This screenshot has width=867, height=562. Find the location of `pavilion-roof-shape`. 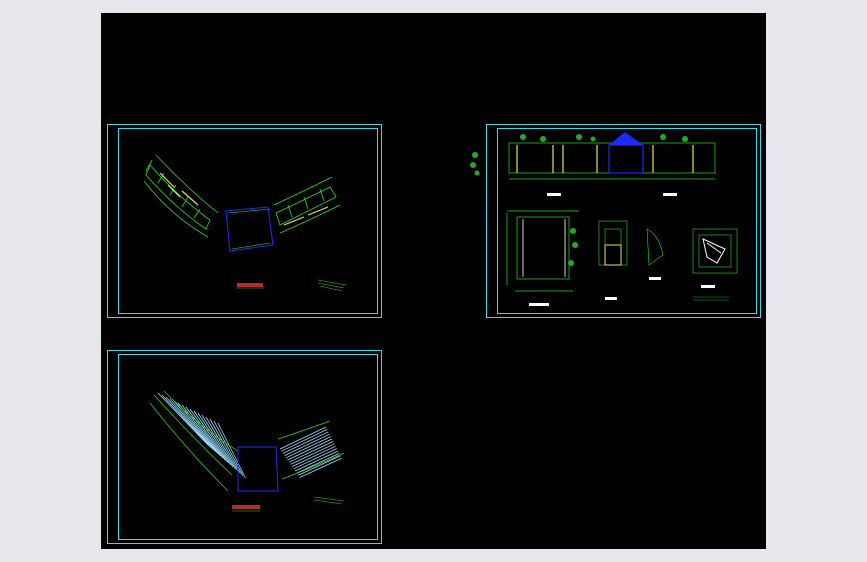

pavilion-roof-shape is located at coordinates (626, 138).